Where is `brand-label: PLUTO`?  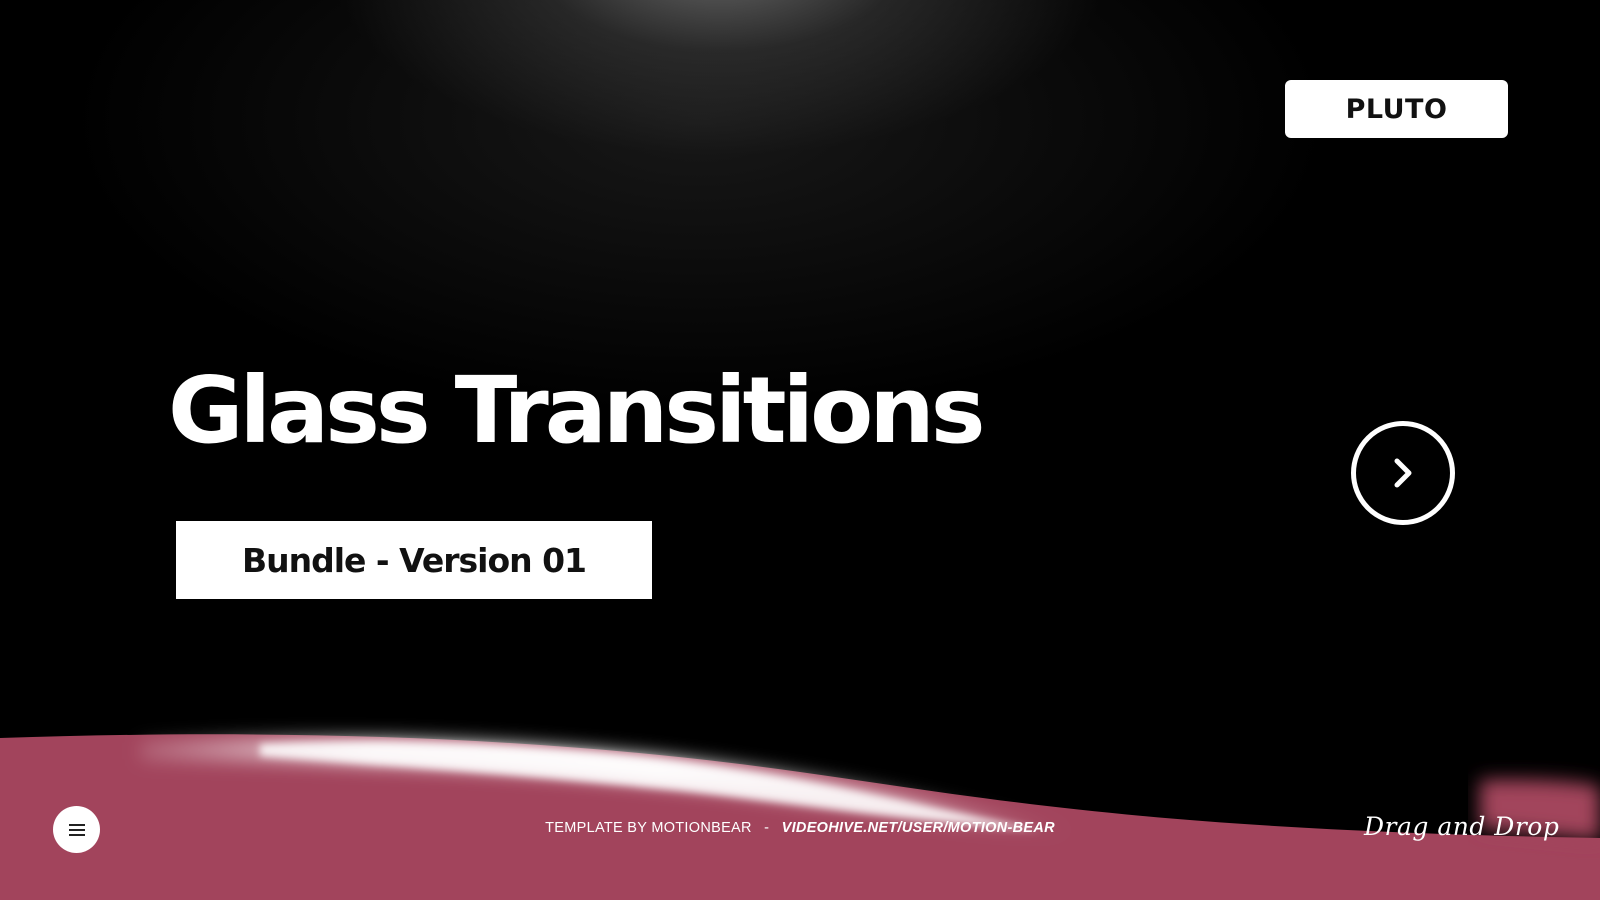
brand-label: PLUTO is located at coordinates (1396, 109).